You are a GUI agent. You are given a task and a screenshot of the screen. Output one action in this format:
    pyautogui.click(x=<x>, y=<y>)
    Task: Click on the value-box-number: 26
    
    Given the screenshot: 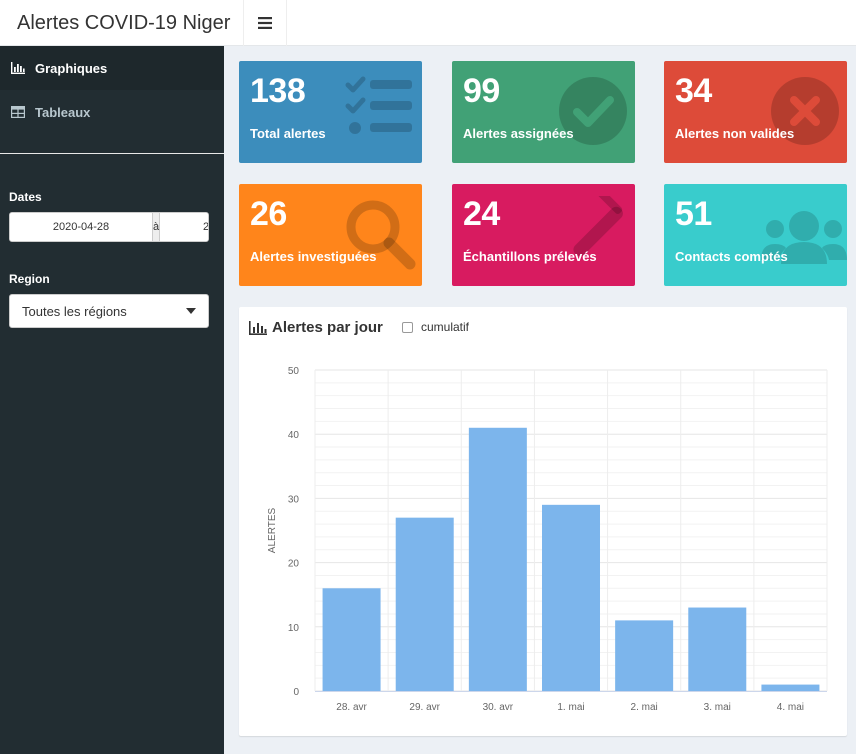 What is the action you would take?
    pyautogui.click(x=268, y=214)
    